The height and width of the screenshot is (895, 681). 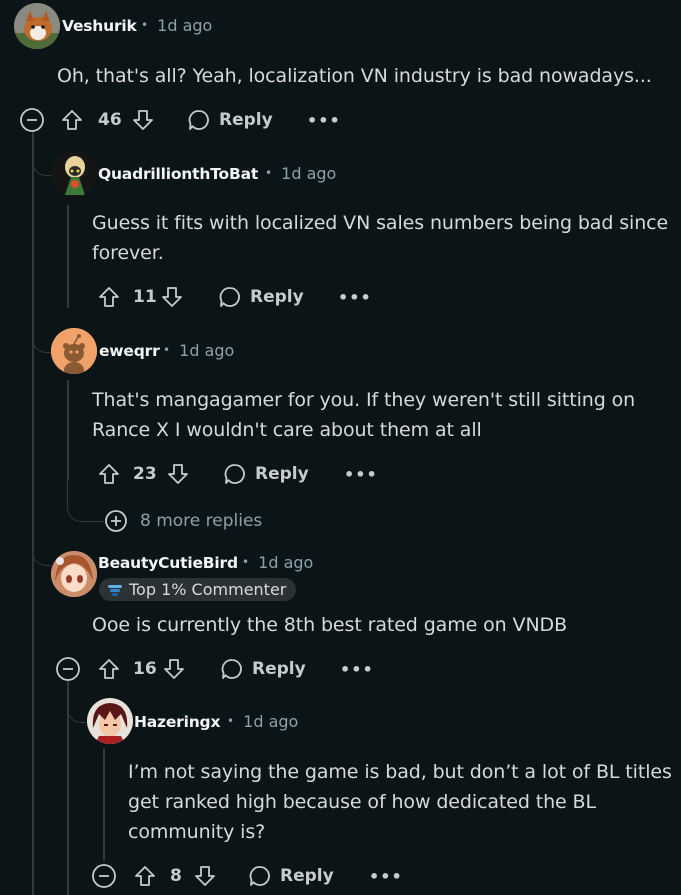 I want to click on vote-score: 11, so click(x=145, y=297).